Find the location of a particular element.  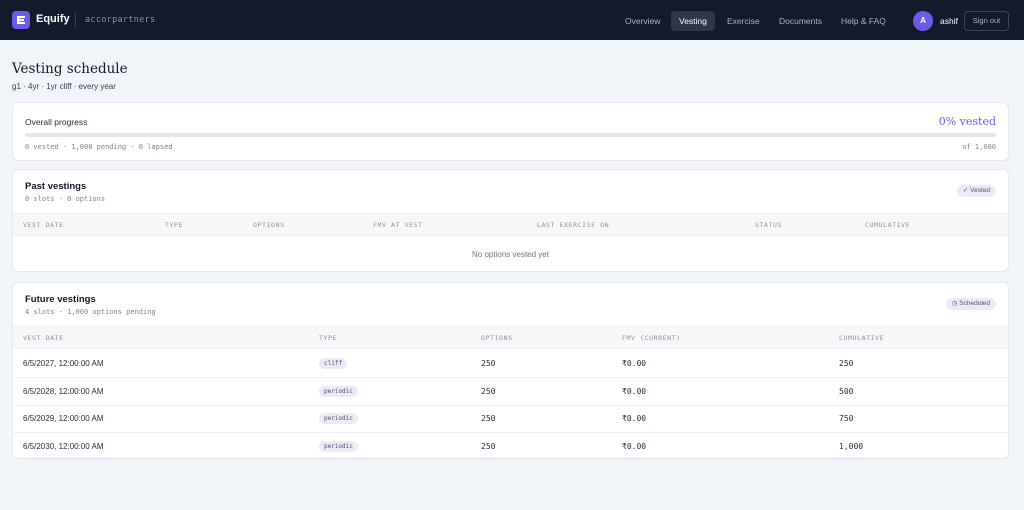

vest-date: 6/5/2029, 12:00:00 AM is located at coordinates (63, 418).